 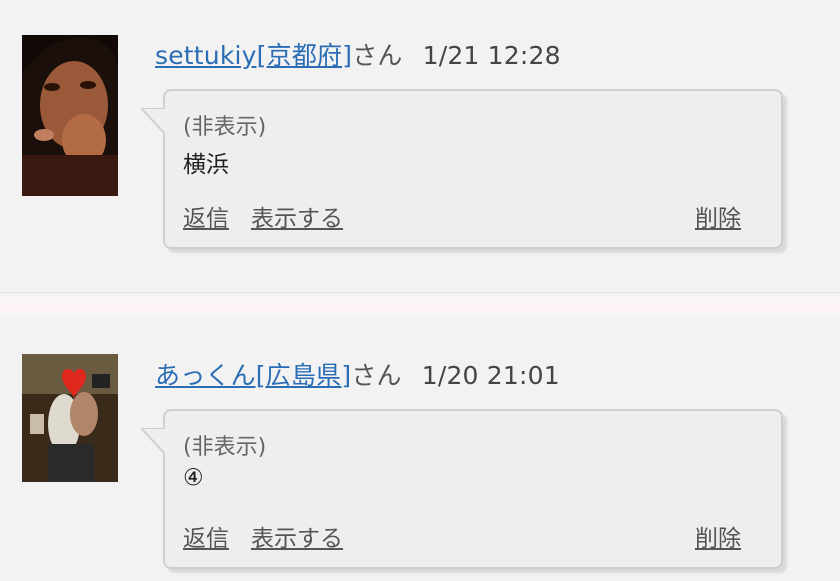 What do you see at coordinates (491, 55) in the screenshot?
I see `comment-date: 1/21 12:28` at bounding box center [491, 55].